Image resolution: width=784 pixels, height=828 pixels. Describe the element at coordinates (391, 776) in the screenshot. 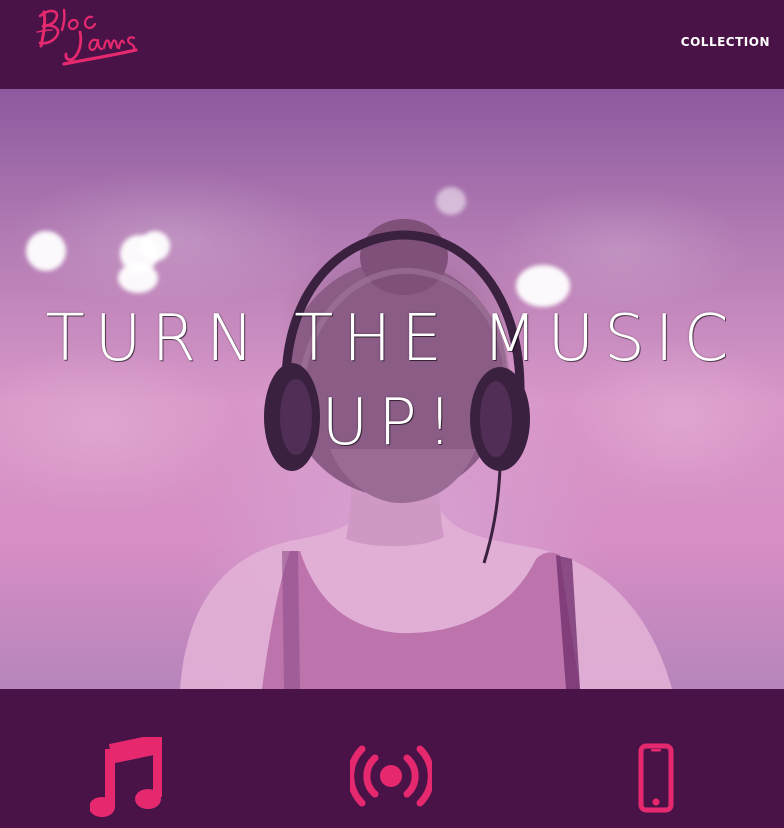

I see `broadcast-icon` at that location.